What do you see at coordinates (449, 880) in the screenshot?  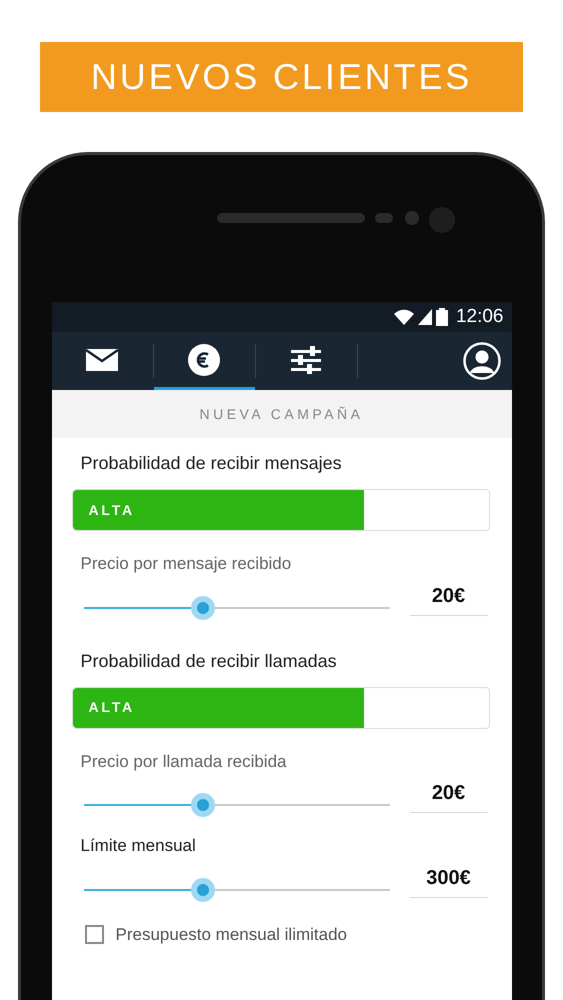 I see `value-field: 300€` at bounding box center [449, 880].